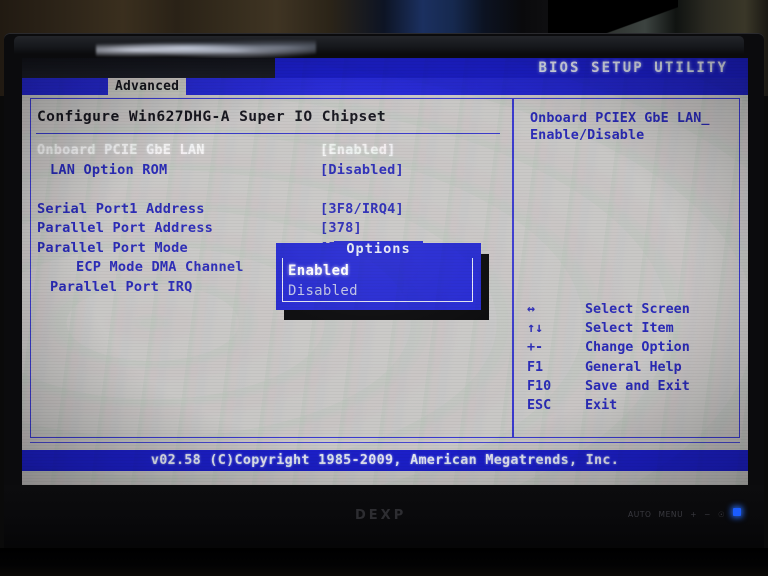 Image resolution: width=768 pixels, height=576 pixels. What do you see at coordinates (357, 150) in the screenshot?
I see `setting-value: [Enabled]` at bounding box center [357, 150].